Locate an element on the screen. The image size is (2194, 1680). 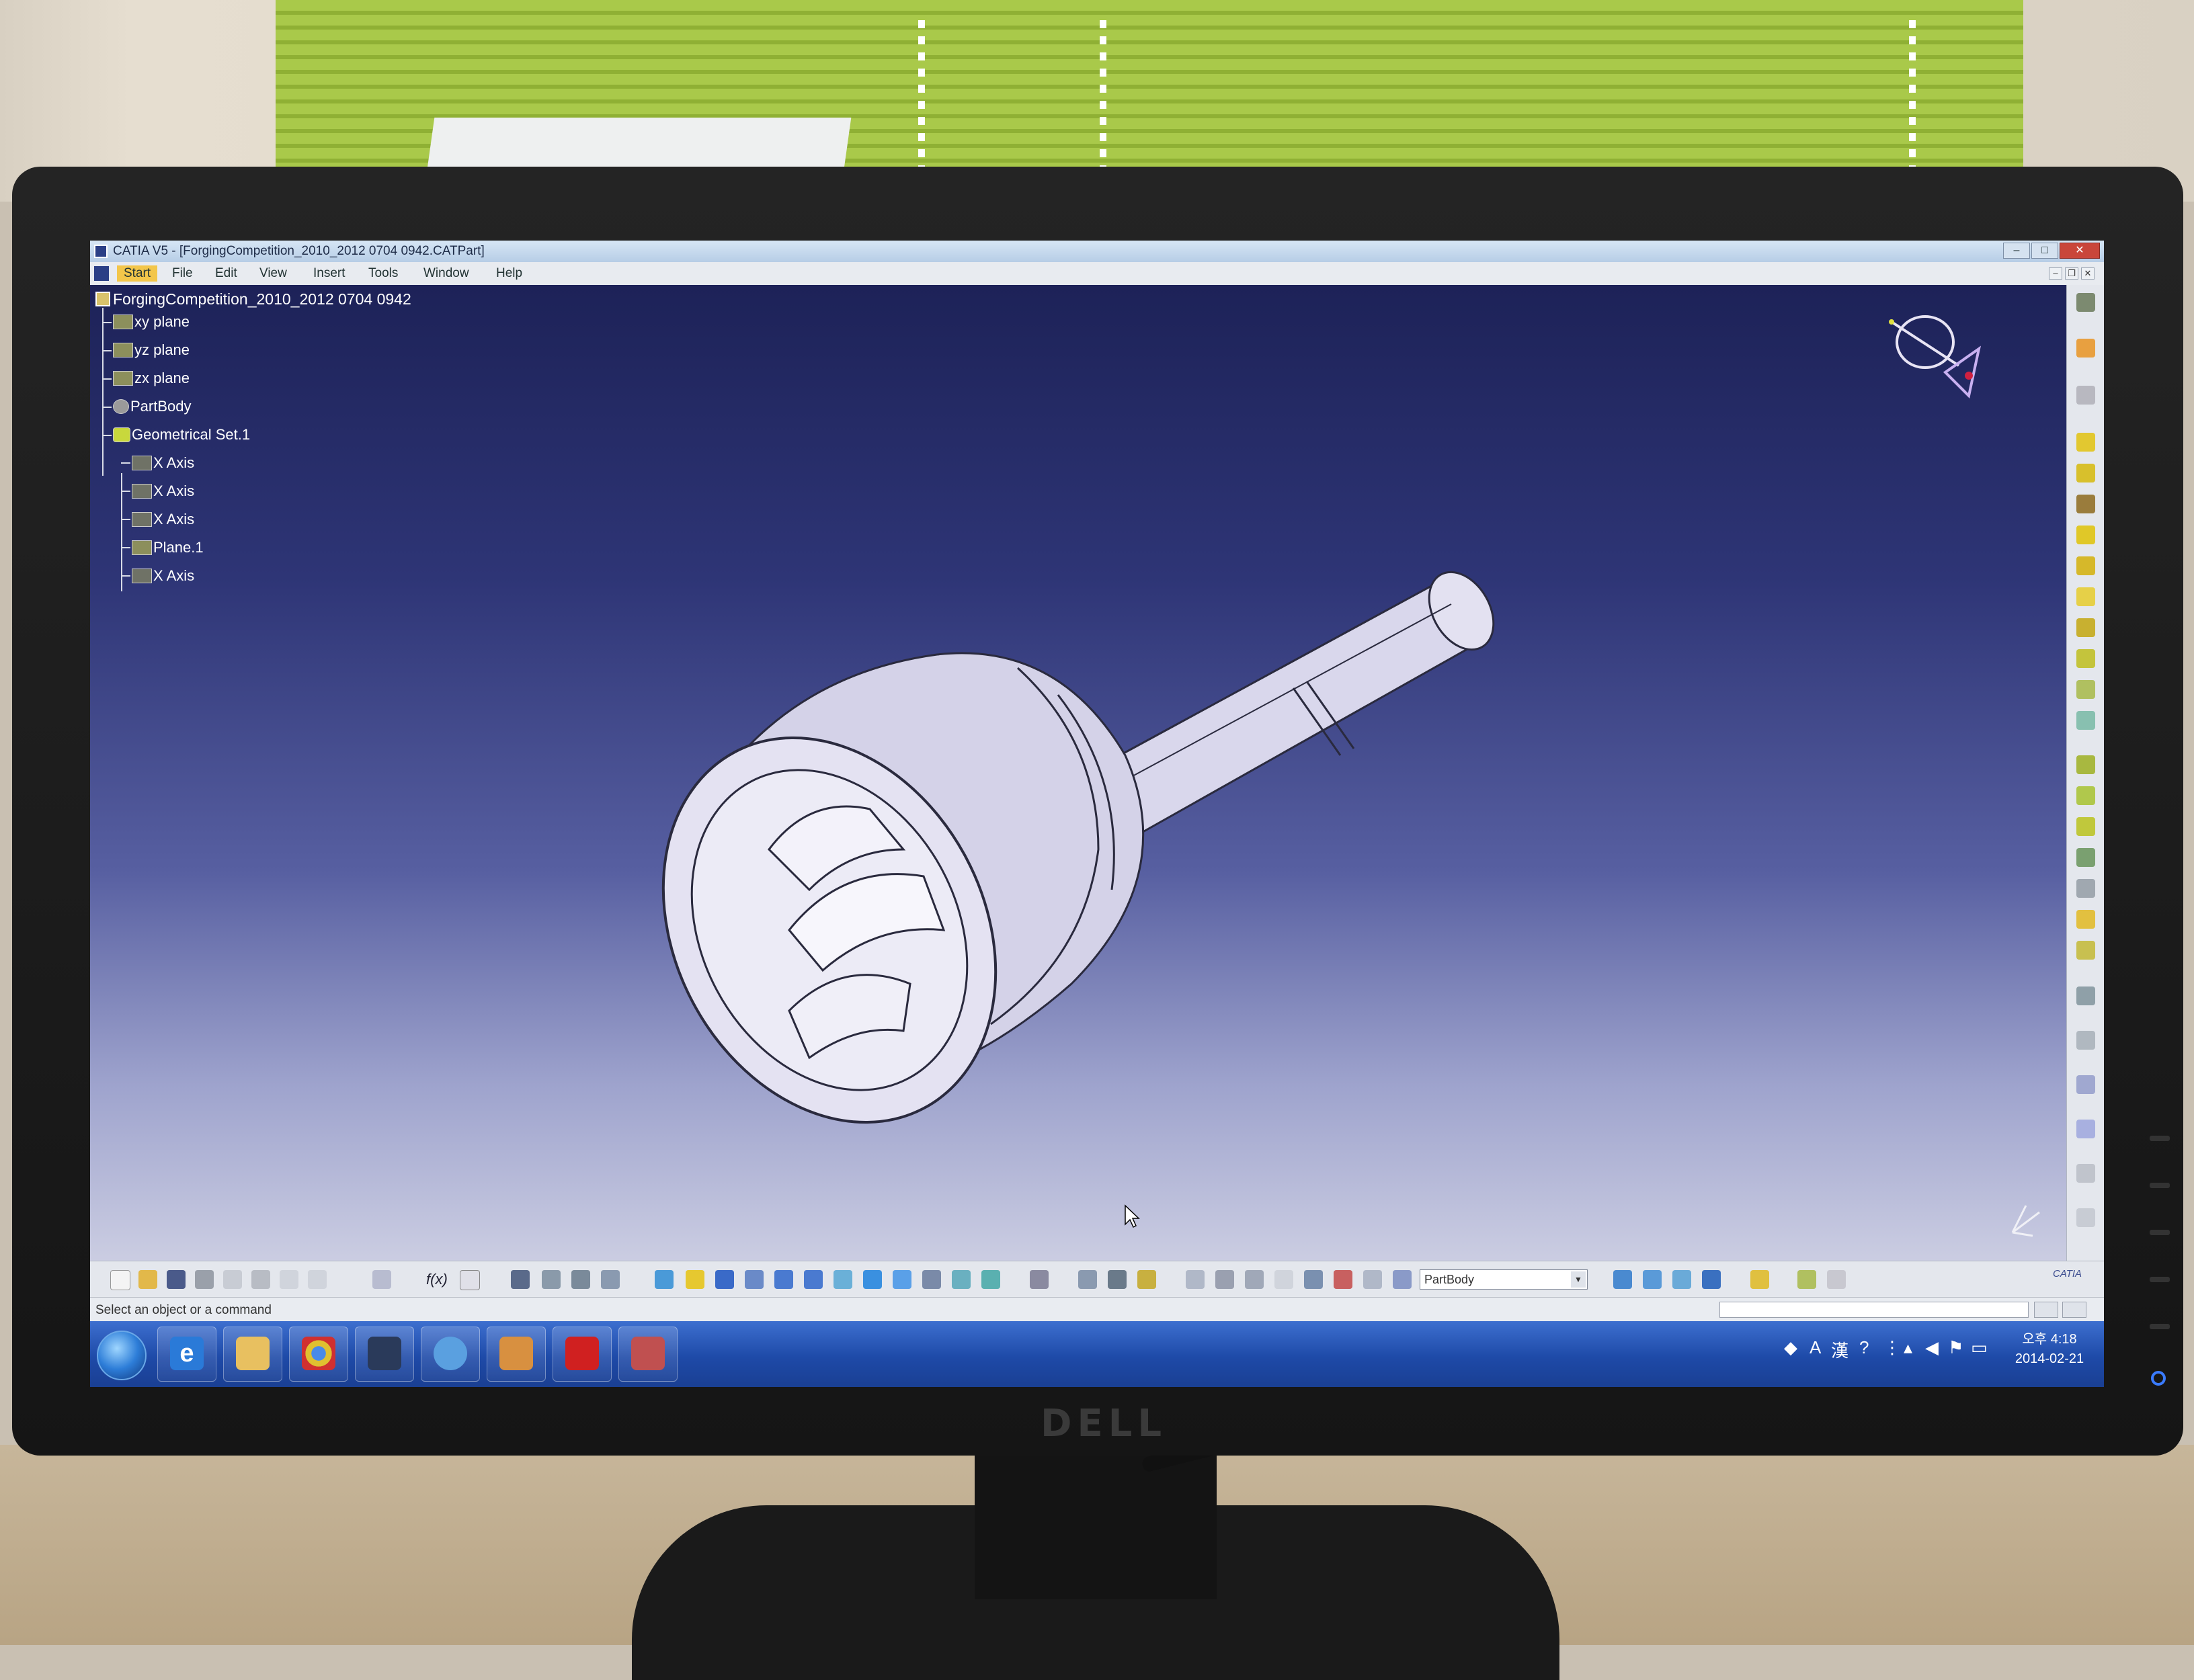
fillet-icon is located at coordinates (2086, 765).